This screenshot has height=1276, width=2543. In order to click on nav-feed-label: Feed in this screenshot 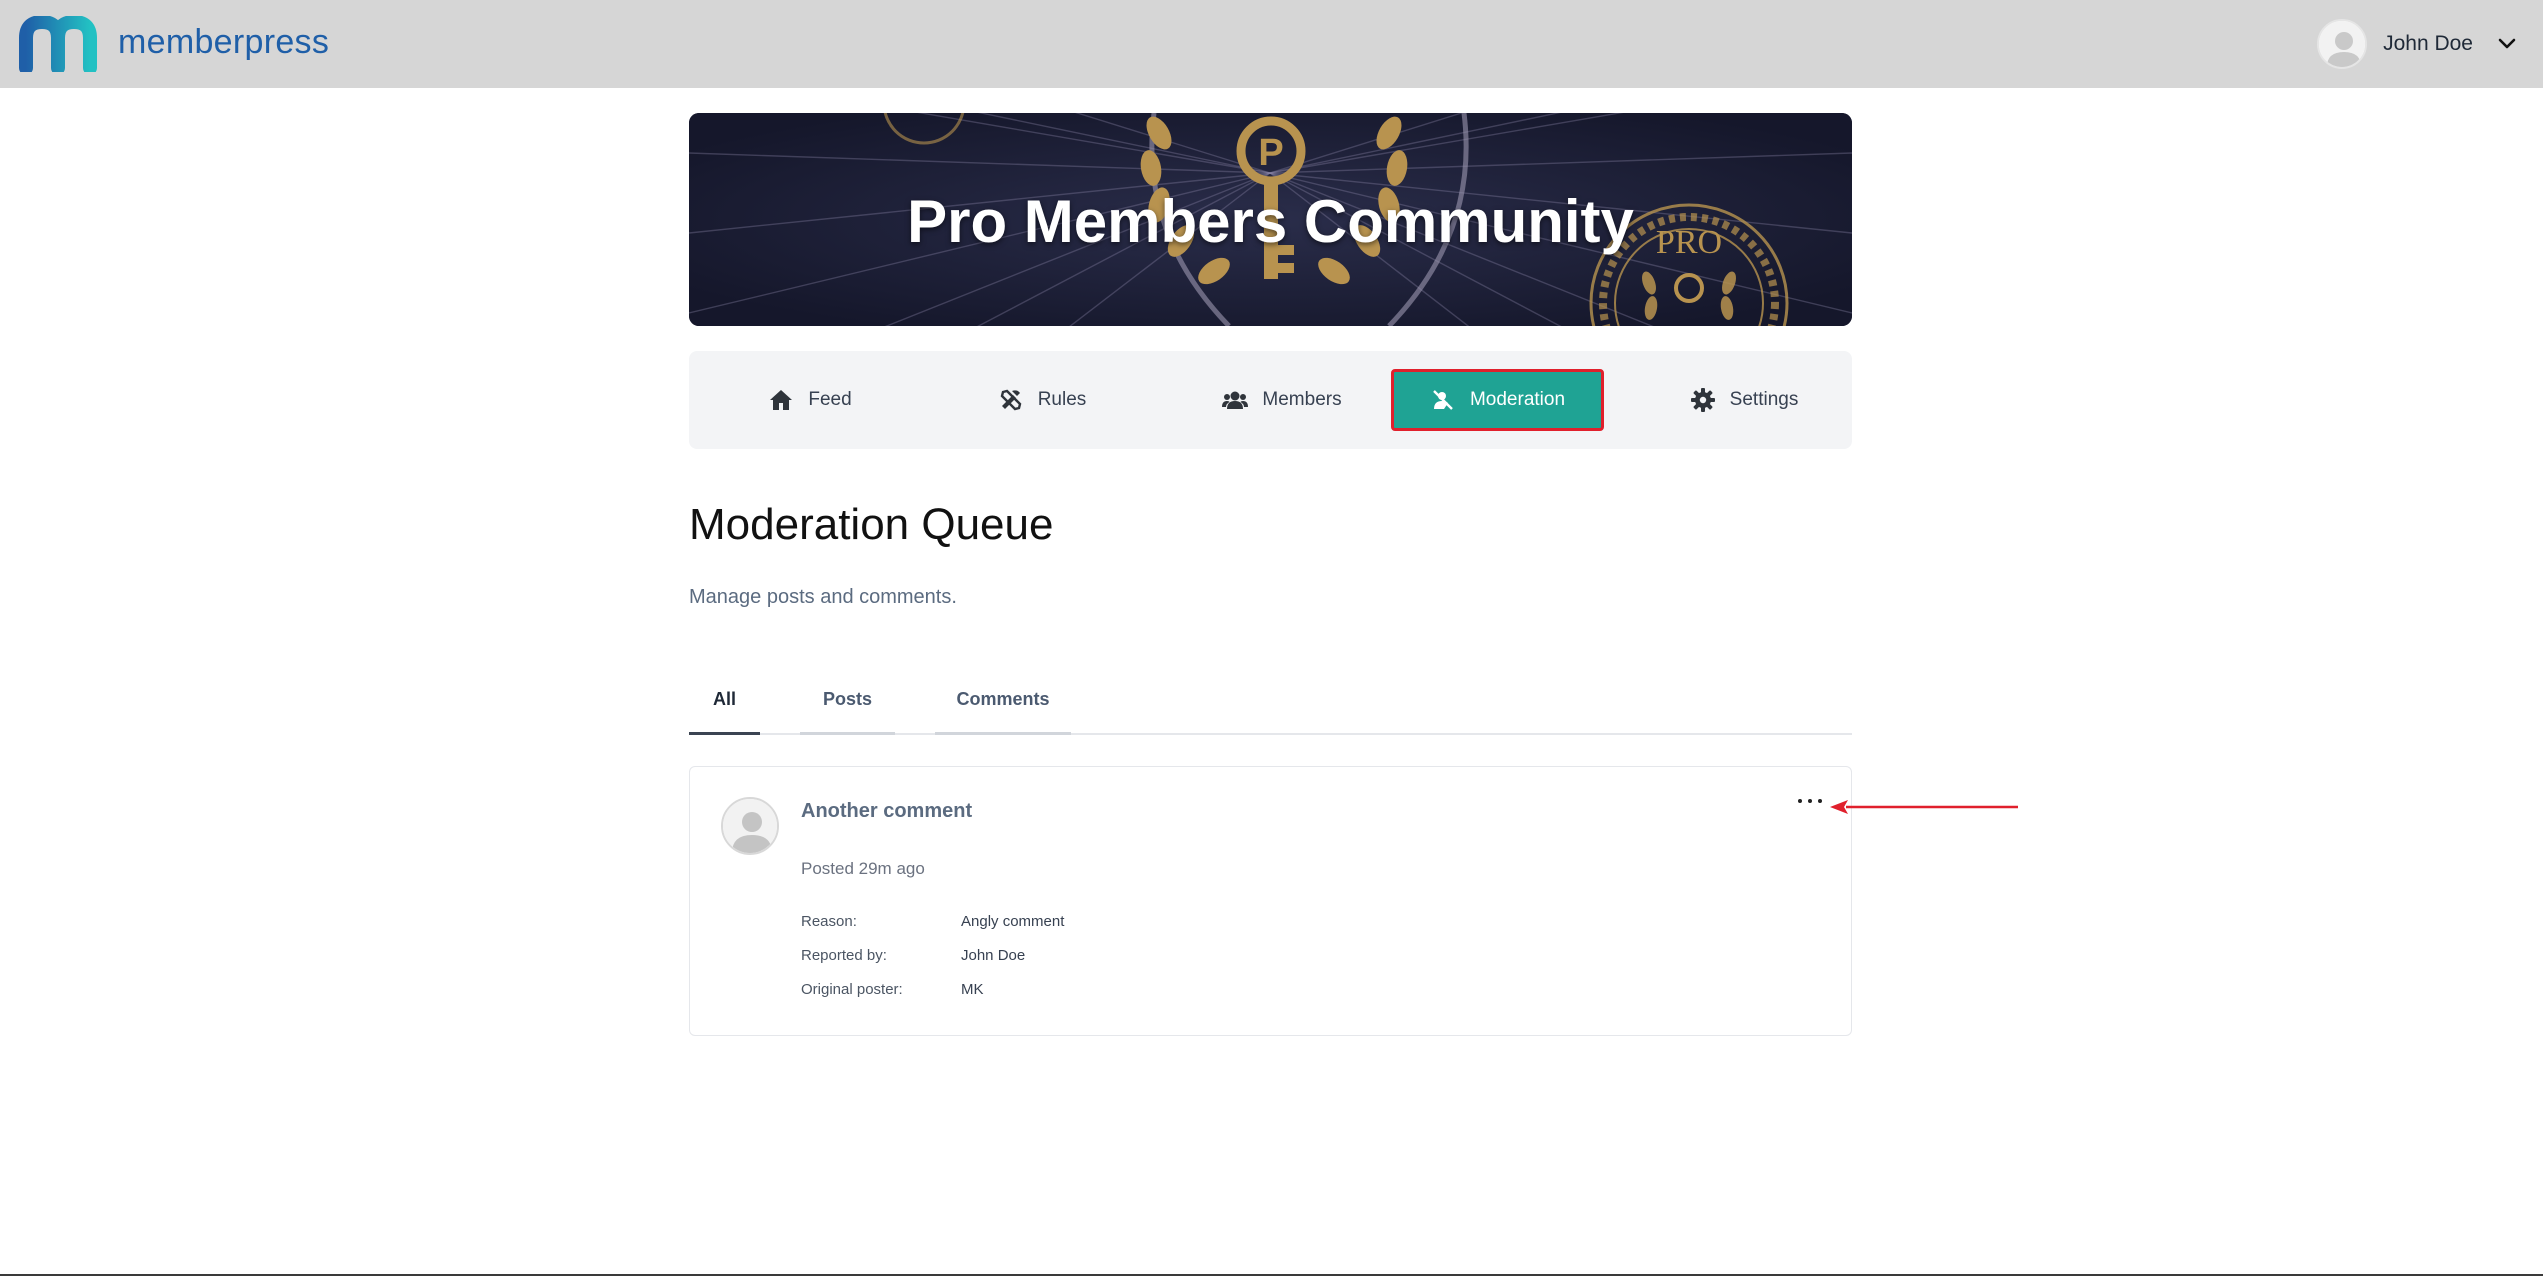, I will do `click(830, 399)`.